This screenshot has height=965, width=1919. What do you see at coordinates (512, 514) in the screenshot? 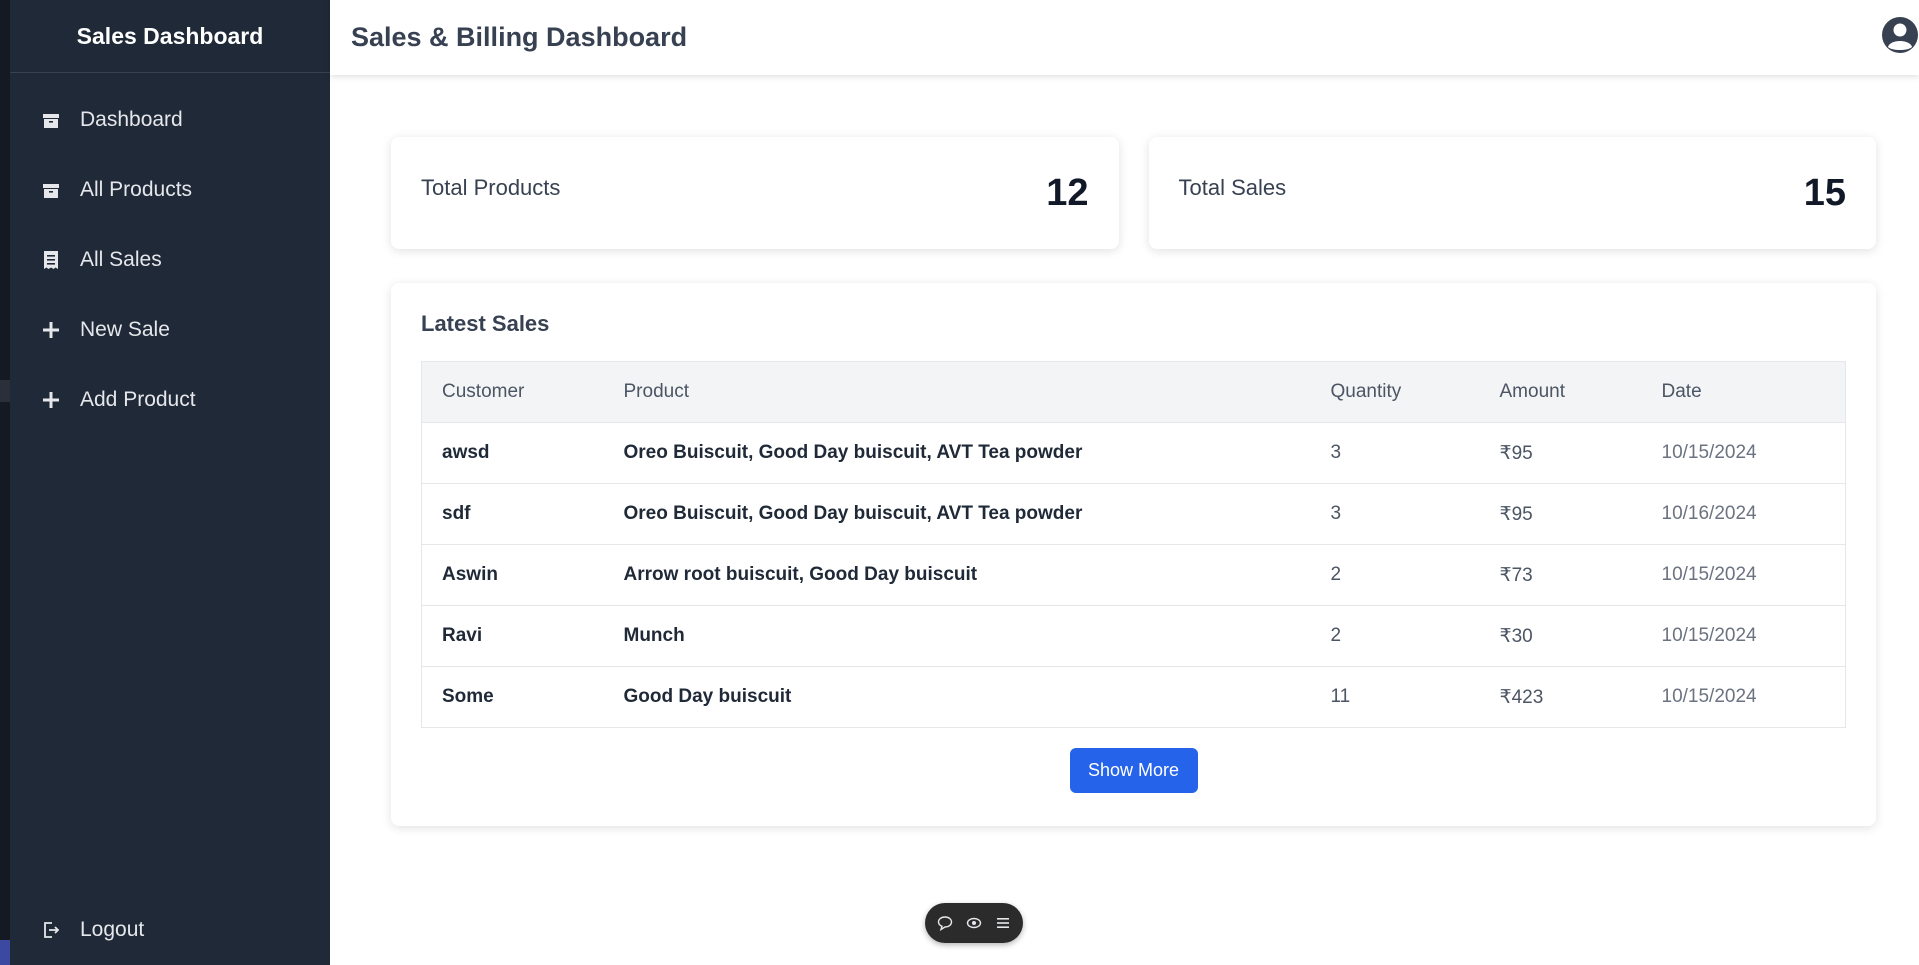
I see `cell-customer: sdf` at bounding box center [512, 514].